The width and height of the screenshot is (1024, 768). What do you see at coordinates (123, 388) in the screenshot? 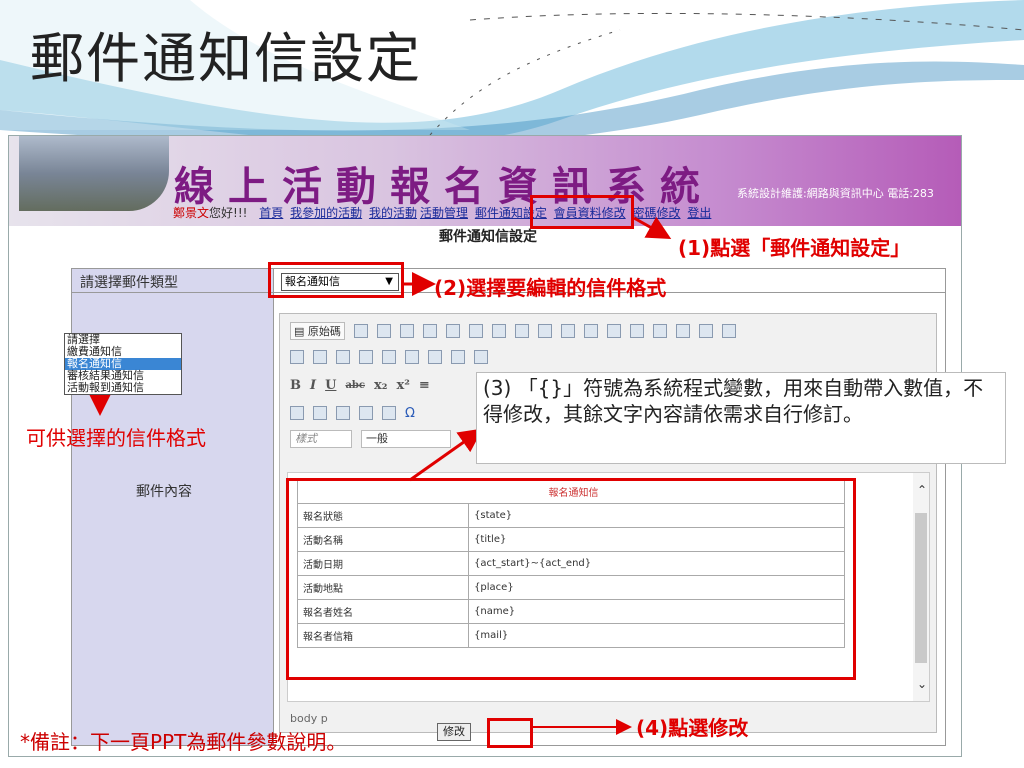
I see `option-checkin-notice: 活動報到通知信` at bounding box center [123, 388].